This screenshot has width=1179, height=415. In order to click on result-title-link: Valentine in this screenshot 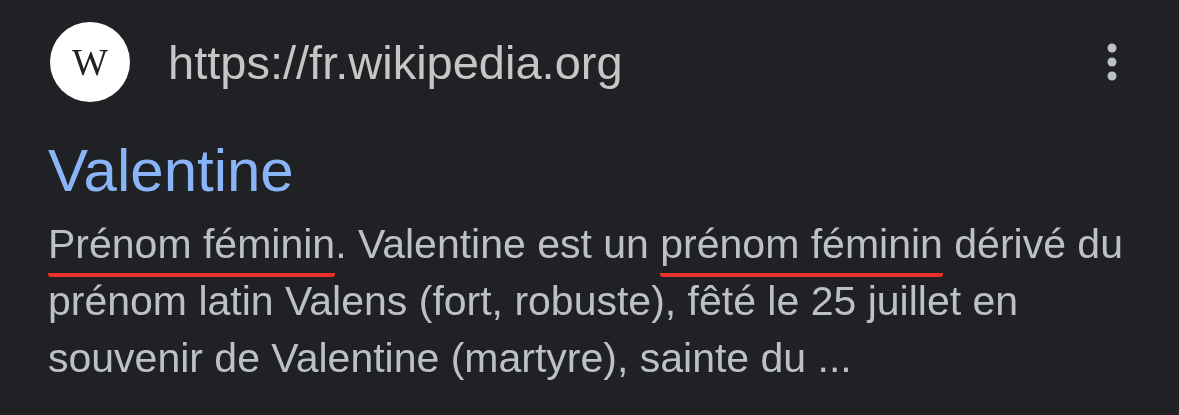, I will do `click(588, 171)`.